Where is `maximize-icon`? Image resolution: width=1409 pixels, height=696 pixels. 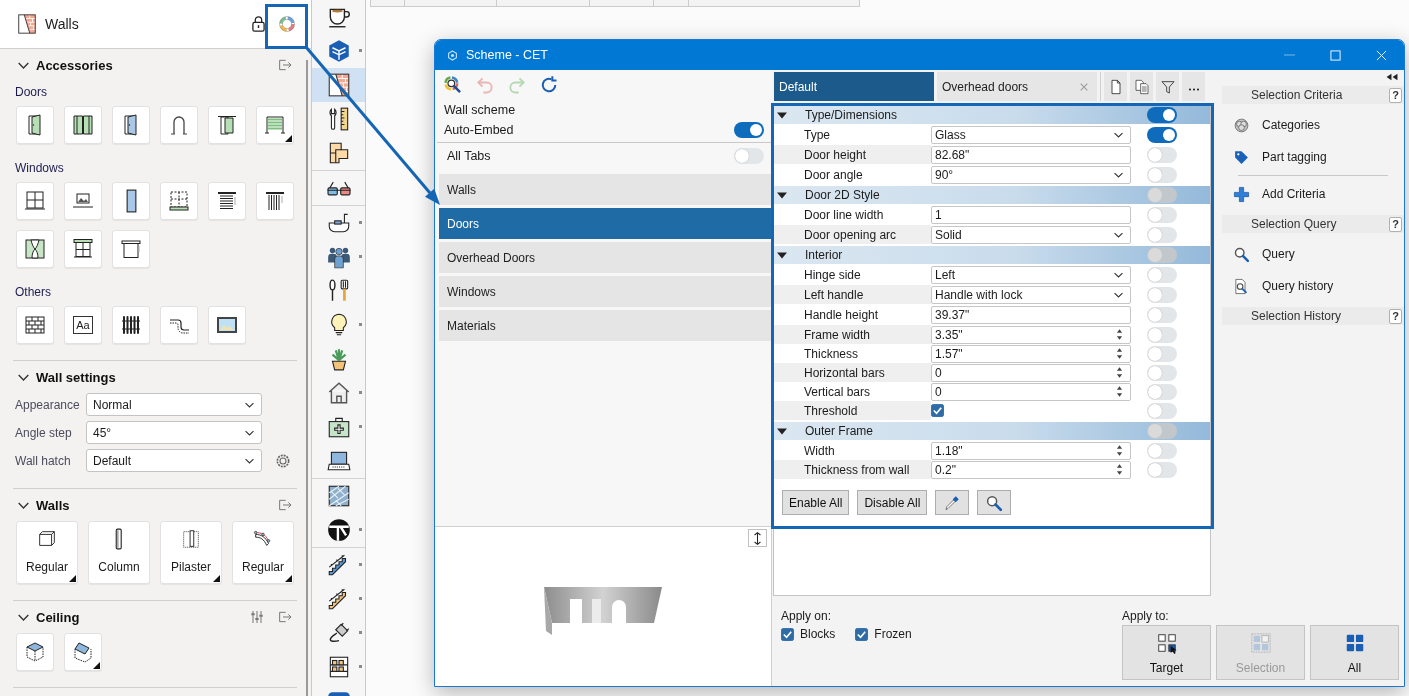 maximize-icon is located at coordinates (1335, 55).